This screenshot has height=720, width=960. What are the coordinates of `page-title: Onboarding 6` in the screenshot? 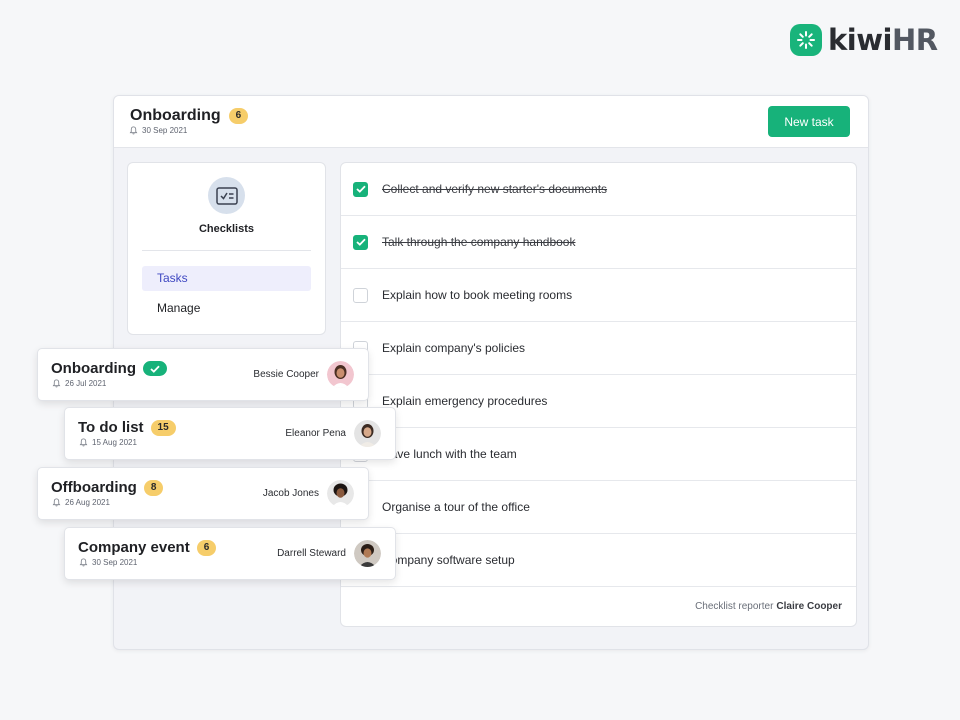 It's located at (189, 116).